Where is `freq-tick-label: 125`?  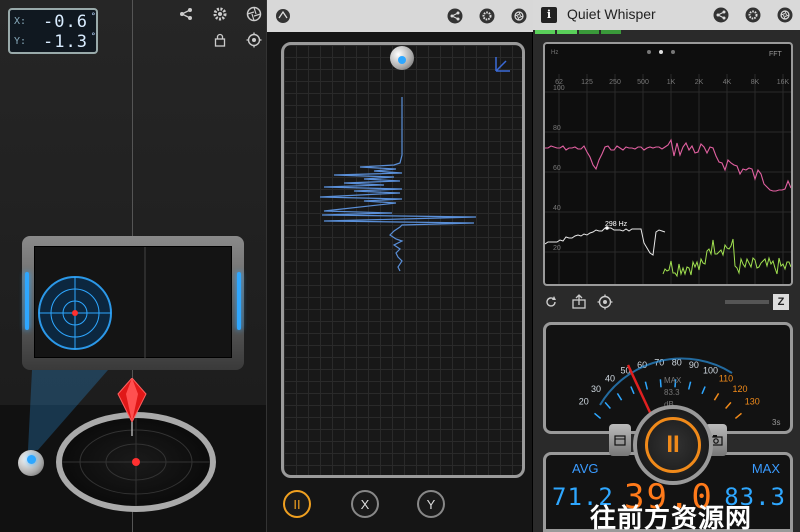 freq-tick-label: 125 is located at coordinates (587, 82).